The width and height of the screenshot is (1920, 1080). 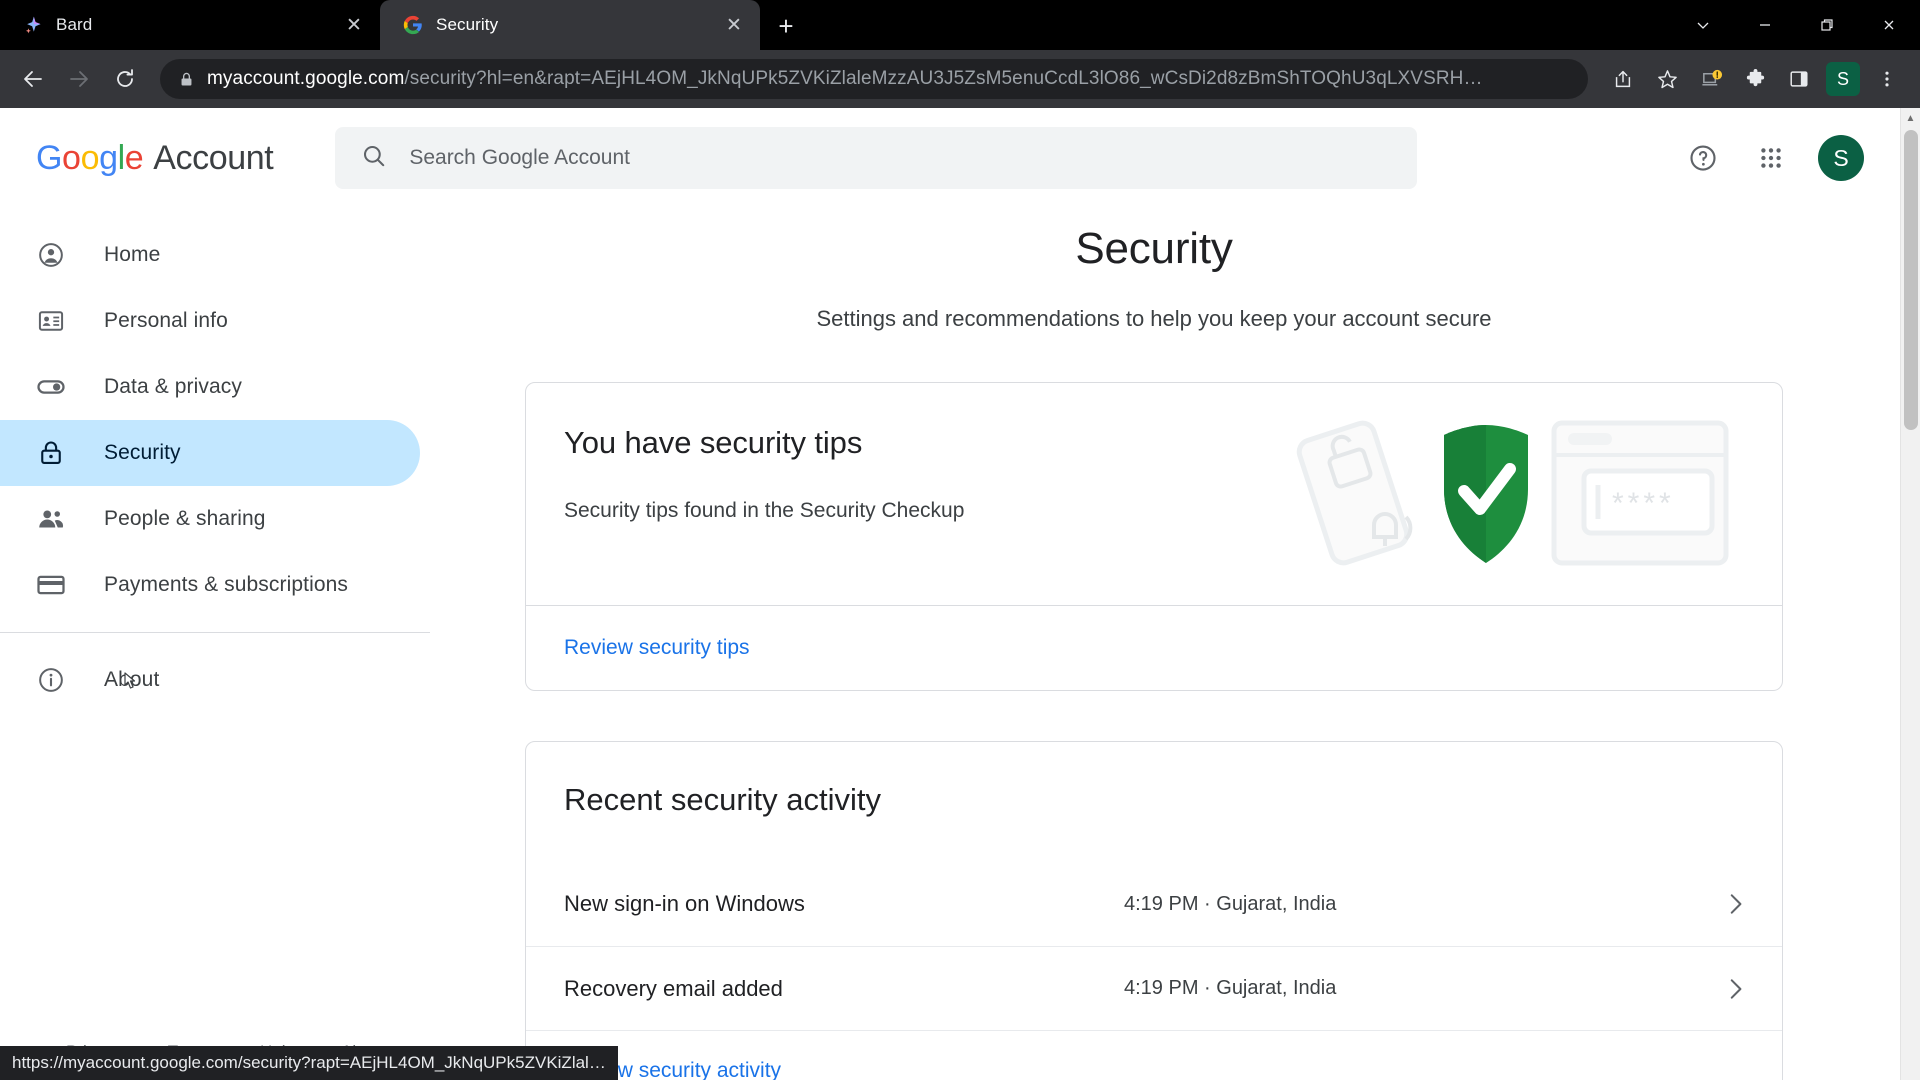 I want to click on people-icon, so click(x=51, y=519).